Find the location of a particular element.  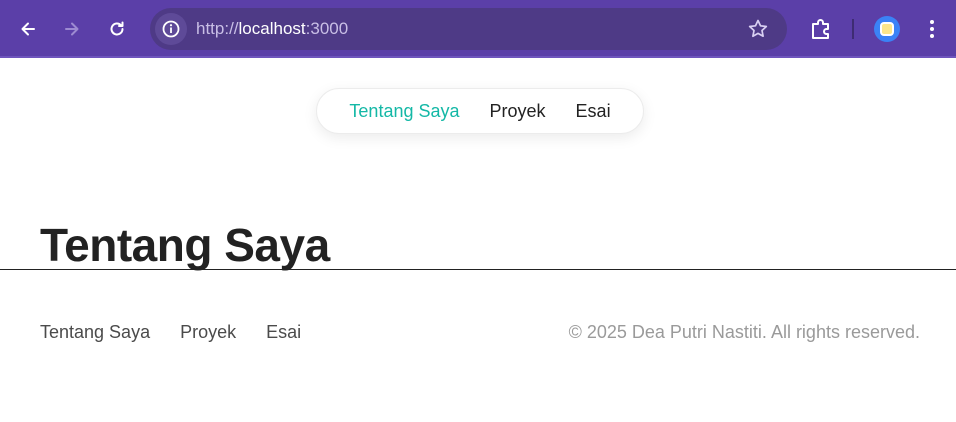

star-icon is located at coordinates (758, 29).